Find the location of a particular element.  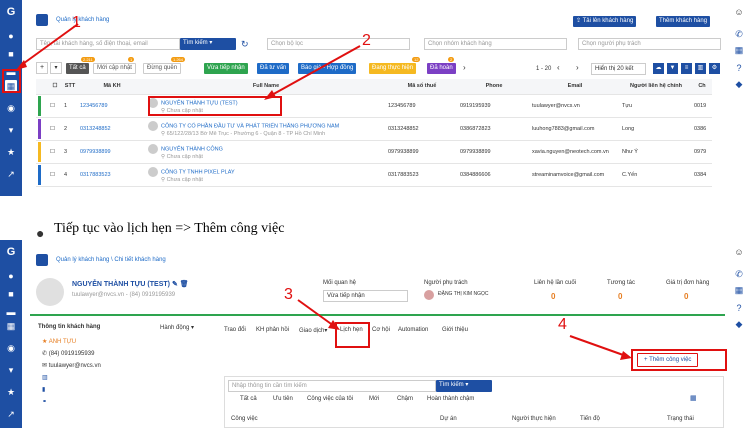

marker-number-2: 2 is located at coordinates (366, 40).